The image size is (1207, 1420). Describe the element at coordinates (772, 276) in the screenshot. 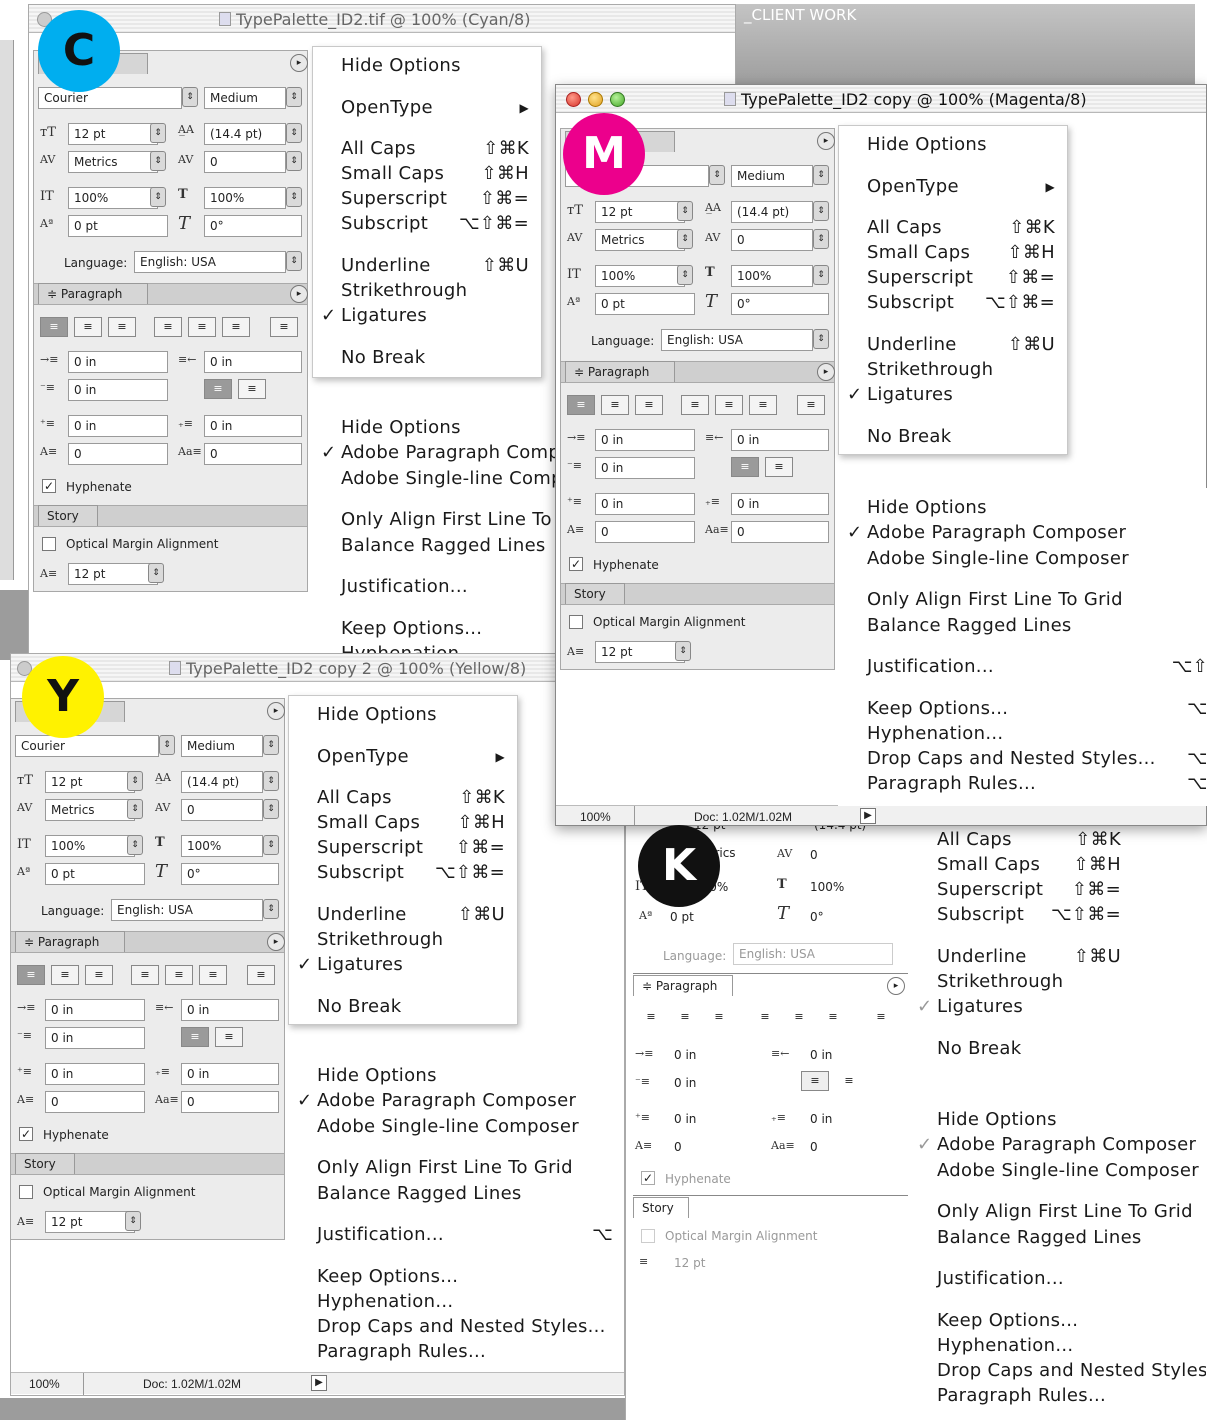

I see `horizontal-scale-field: 100%` at that location.